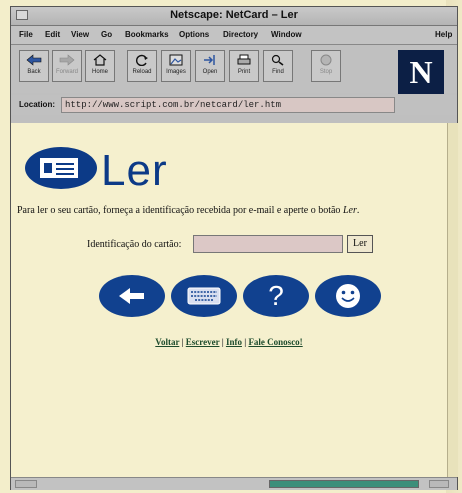  I want to click on mail-icon, so click(439, 484).